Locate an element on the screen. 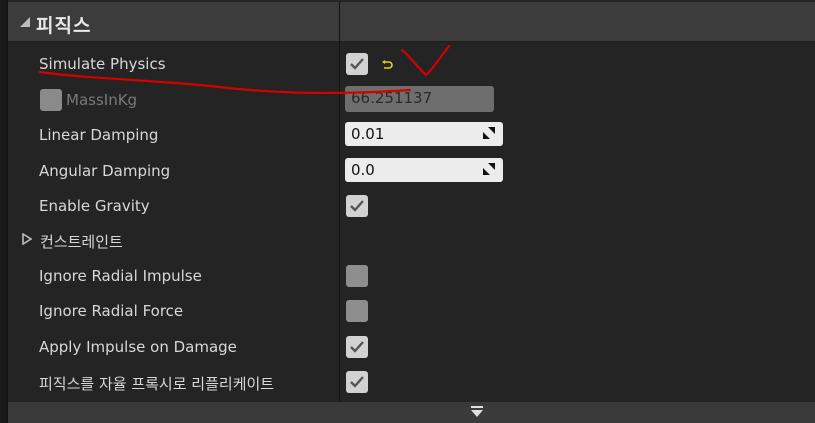 The width and height of the screenshot is (815, 423). row-replicate-physics: 피직스를 자율 프록시로 리플리케이트 is located at coordinates (411, 381).